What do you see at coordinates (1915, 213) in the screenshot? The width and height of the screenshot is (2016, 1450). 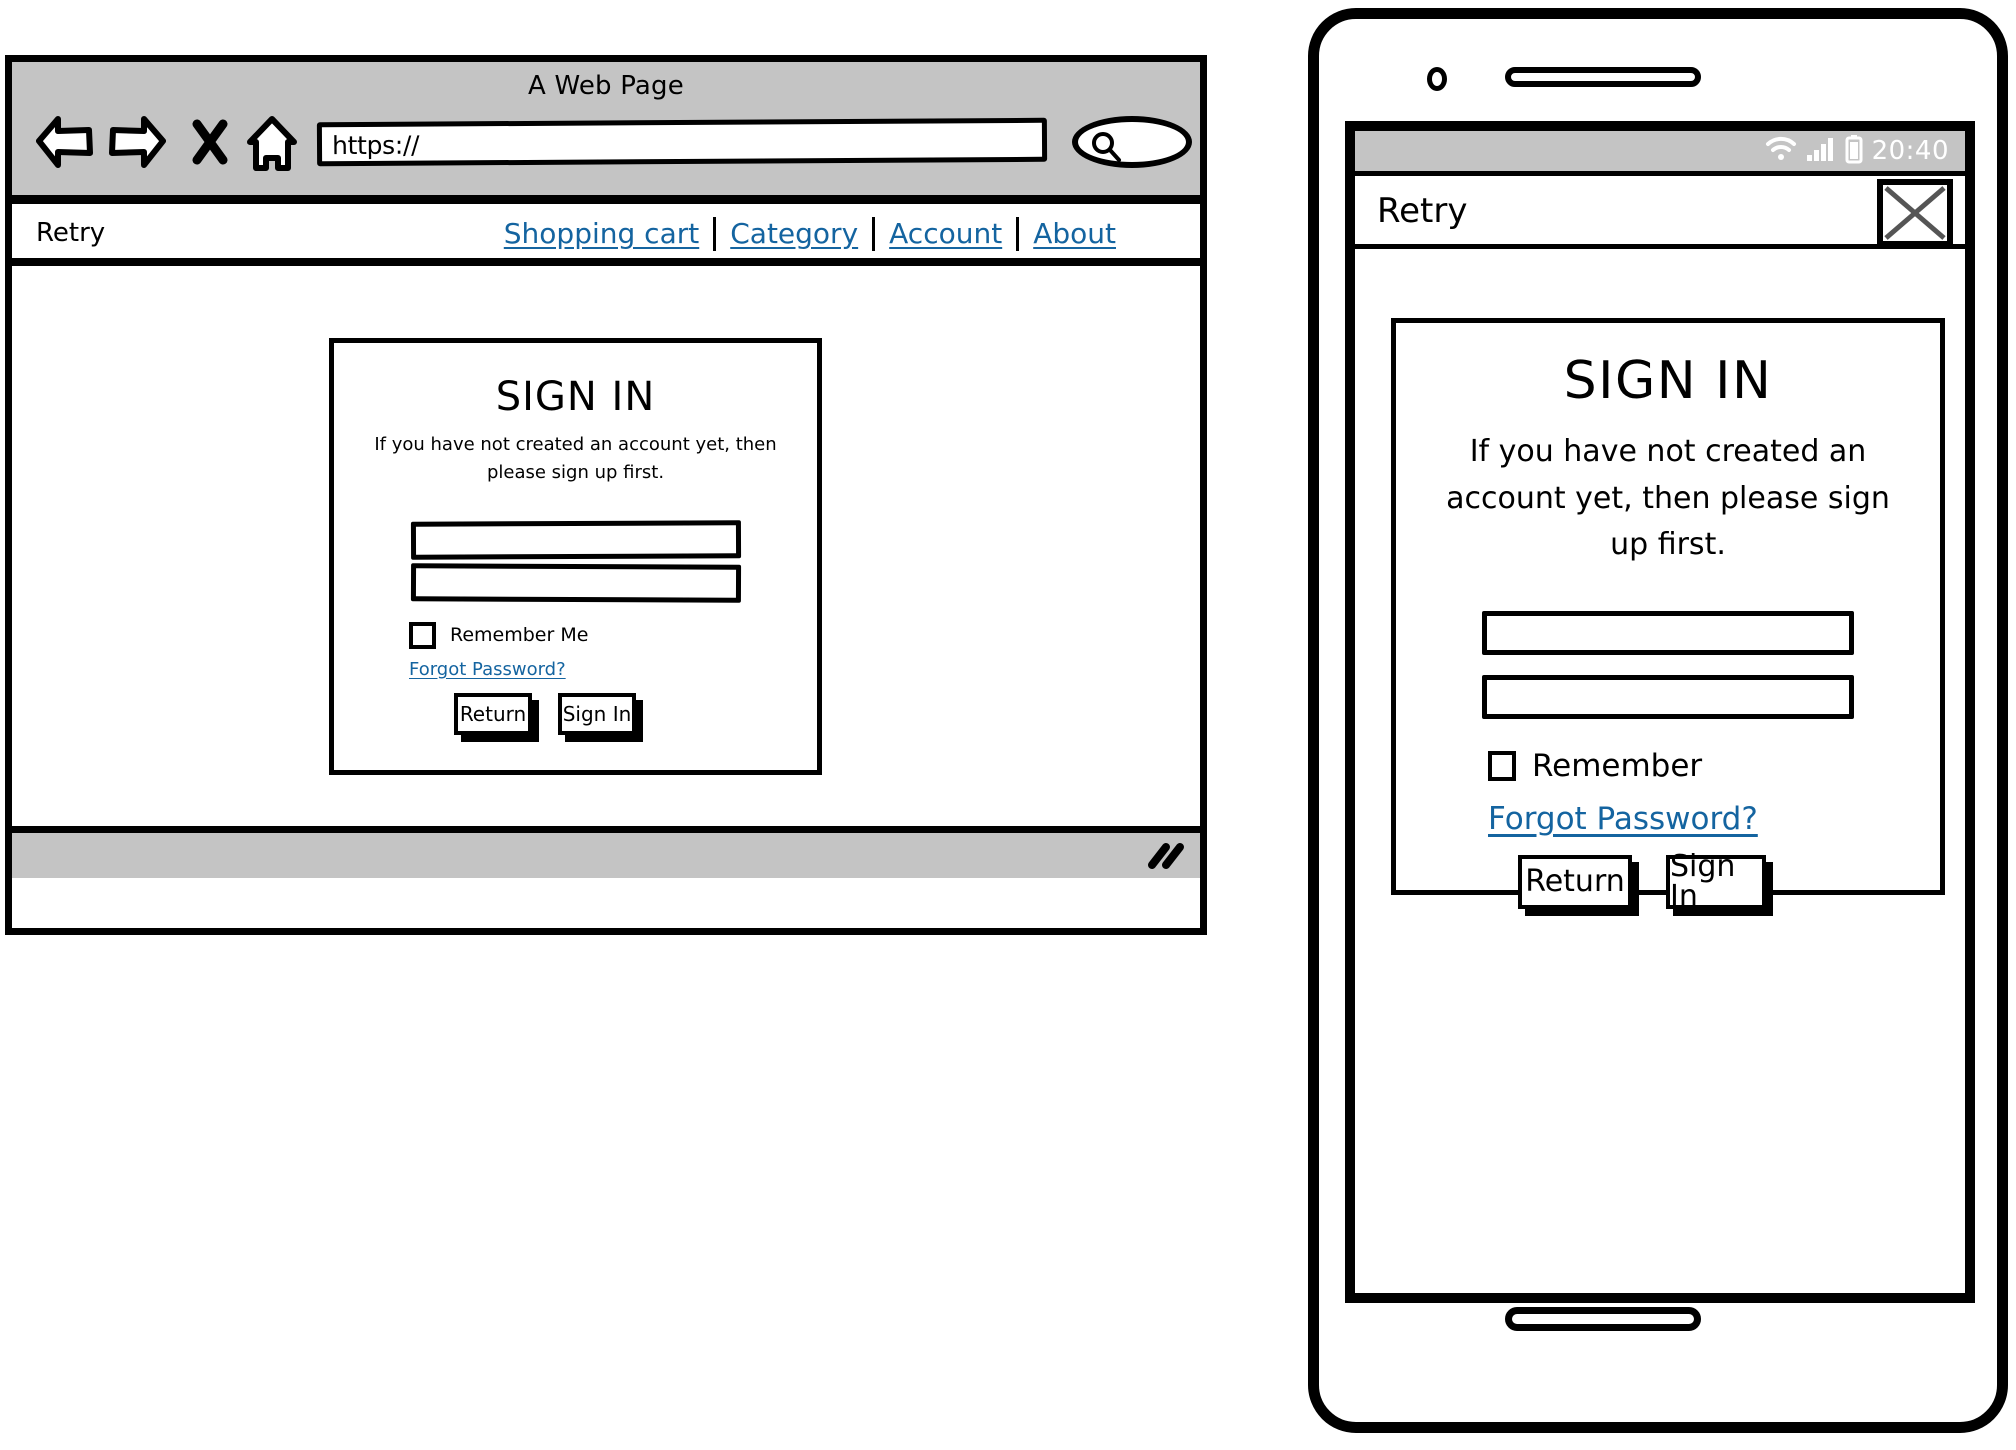 I see `close-x-icon` at bounding box center [1915, 213].